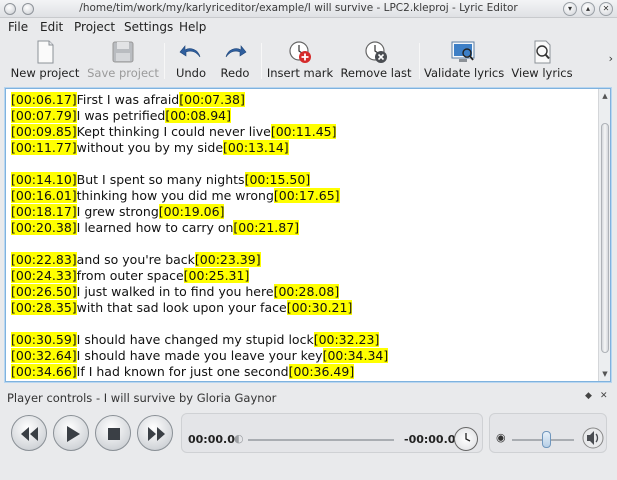 This screenshot has height=480, width=617. Describe the element at coordinates (303, 260) in the screenshot. I see `lyric-line: [00:22.83]and so you're back[00:23.39]` at that location.